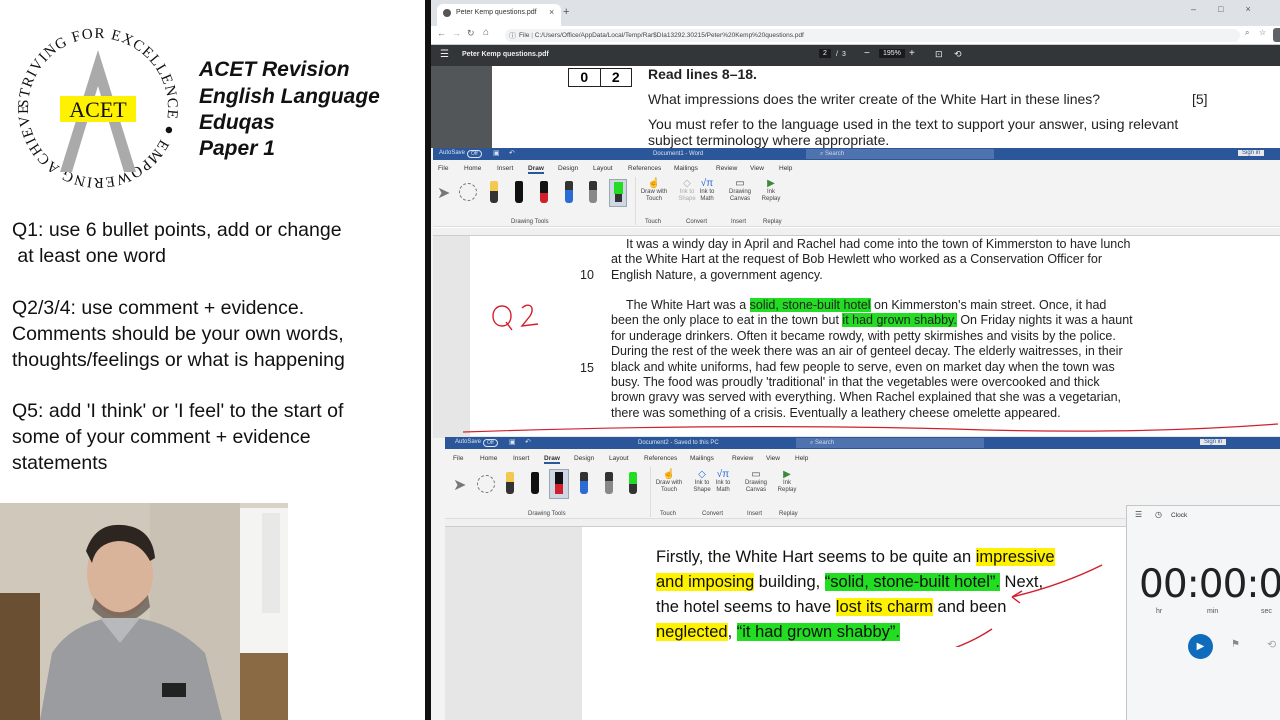  What do you see at coordinates (912, 53) in the screenshot?
I see `zoom-in-icon: +` at bounding box center [912, 53].